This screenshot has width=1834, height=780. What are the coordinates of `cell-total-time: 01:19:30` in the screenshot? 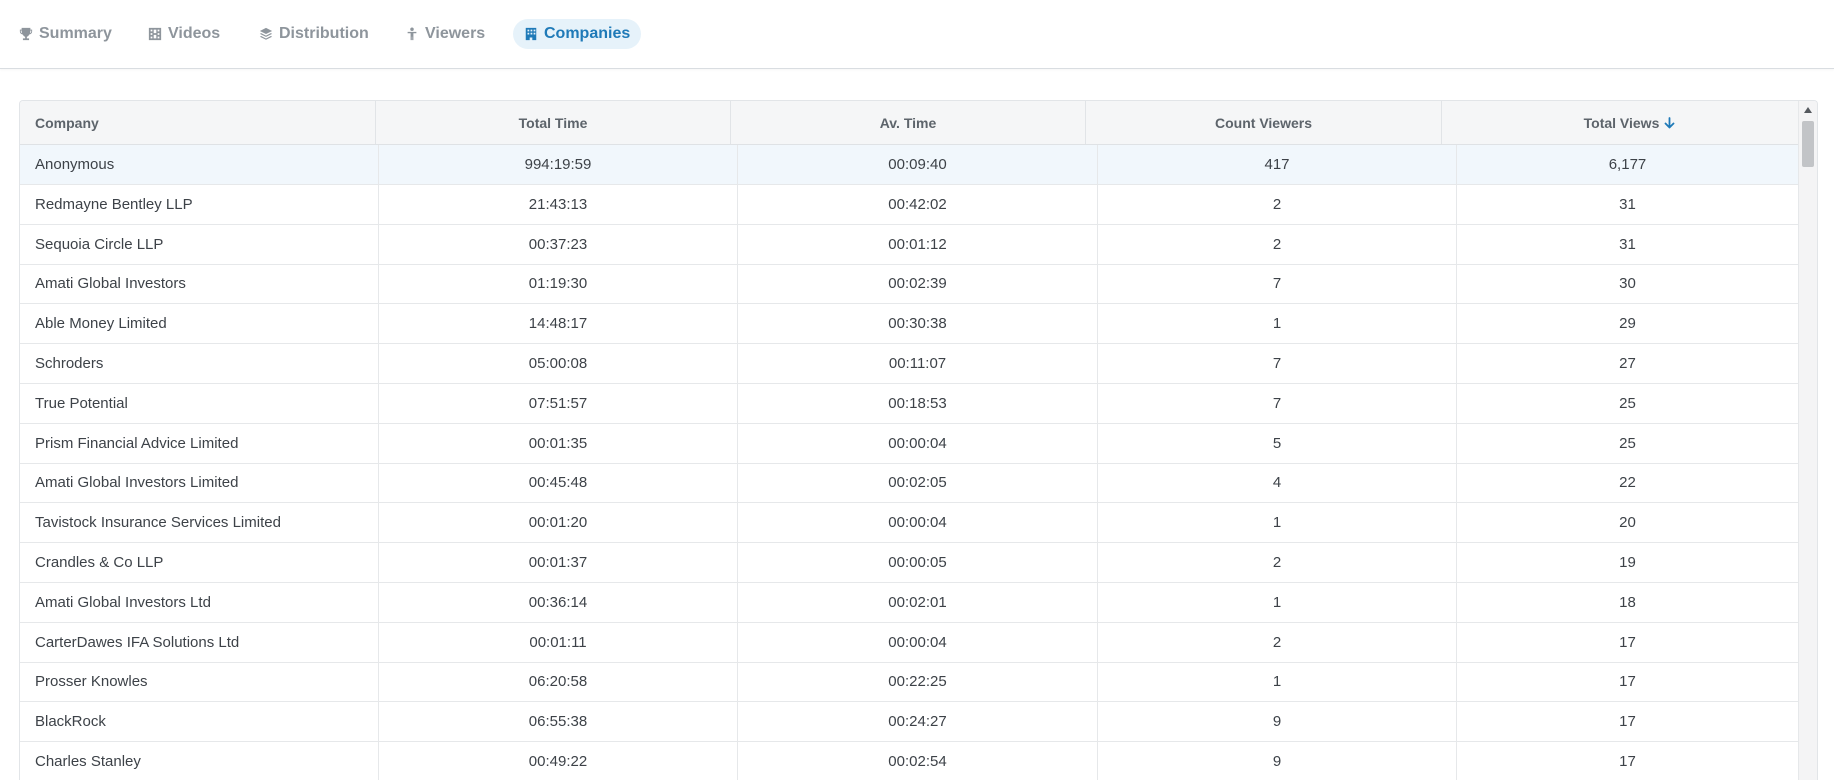 It's located at (558, 284).